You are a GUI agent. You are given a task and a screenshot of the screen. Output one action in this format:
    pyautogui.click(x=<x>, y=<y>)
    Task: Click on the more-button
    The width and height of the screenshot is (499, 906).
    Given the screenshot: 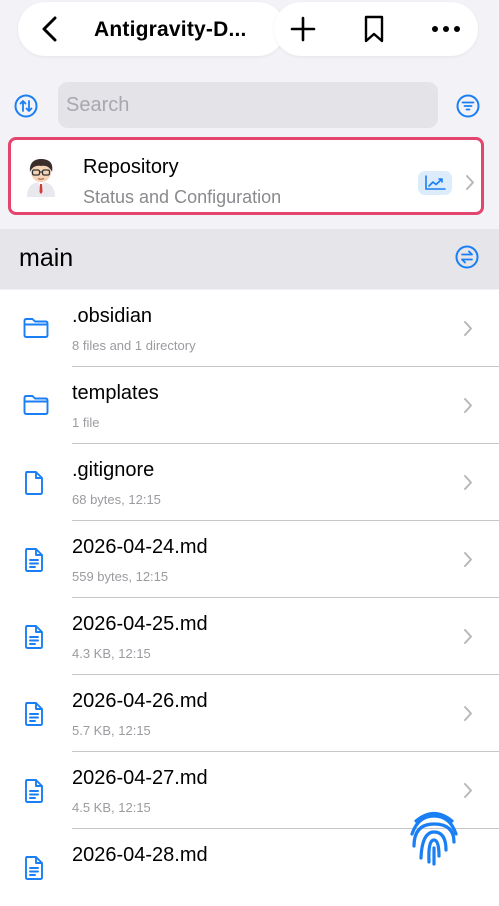 What is the action you would take?
    pyautogui.click(x=446, y=29)
    